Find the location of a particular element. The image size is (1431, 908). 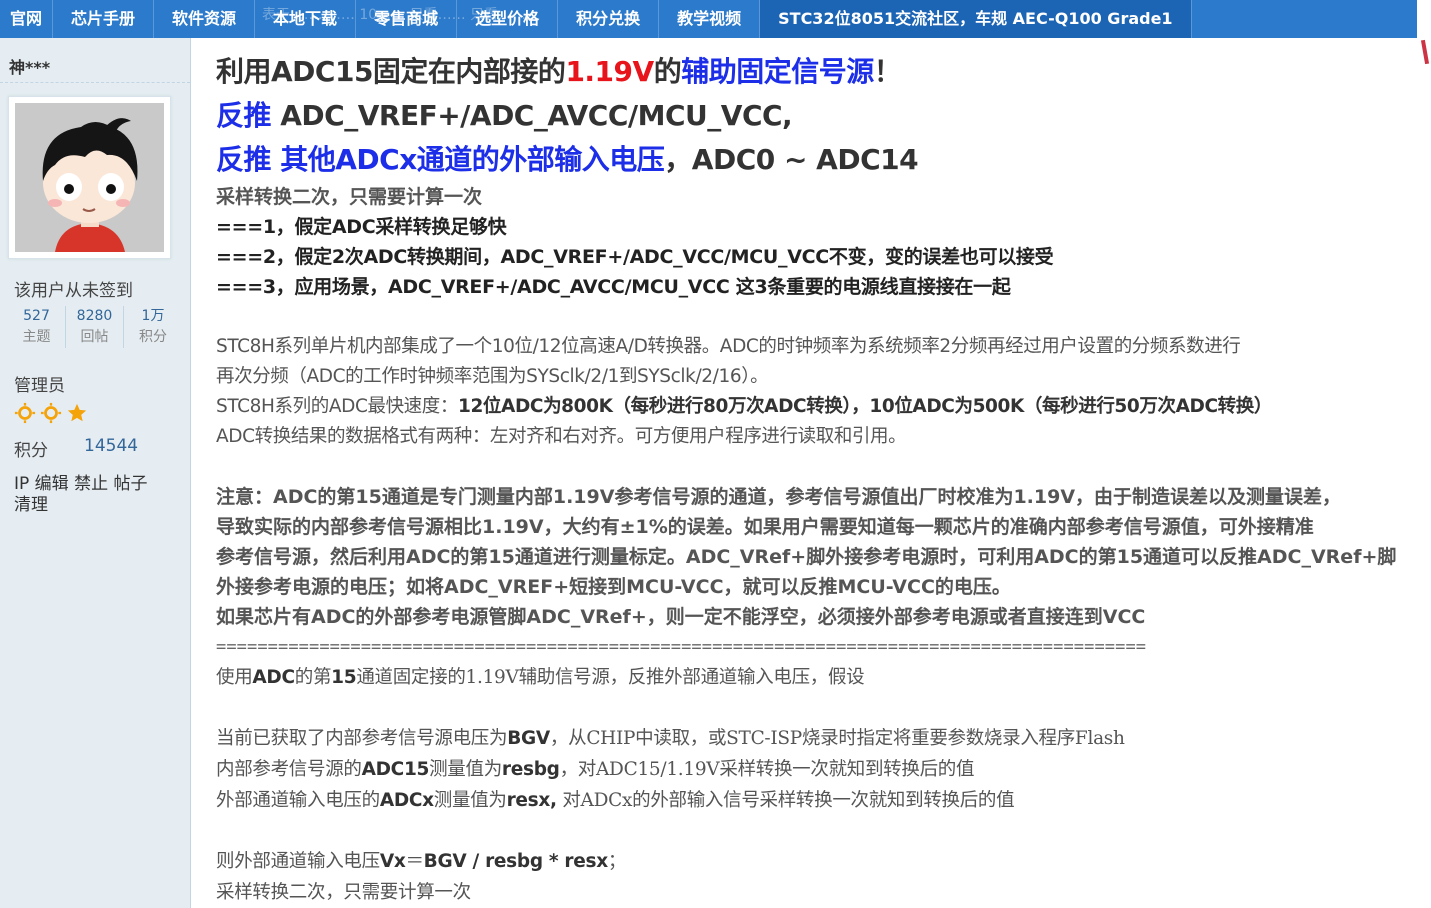

nav-item-official: 官网 is located at coordinates (27, 19).